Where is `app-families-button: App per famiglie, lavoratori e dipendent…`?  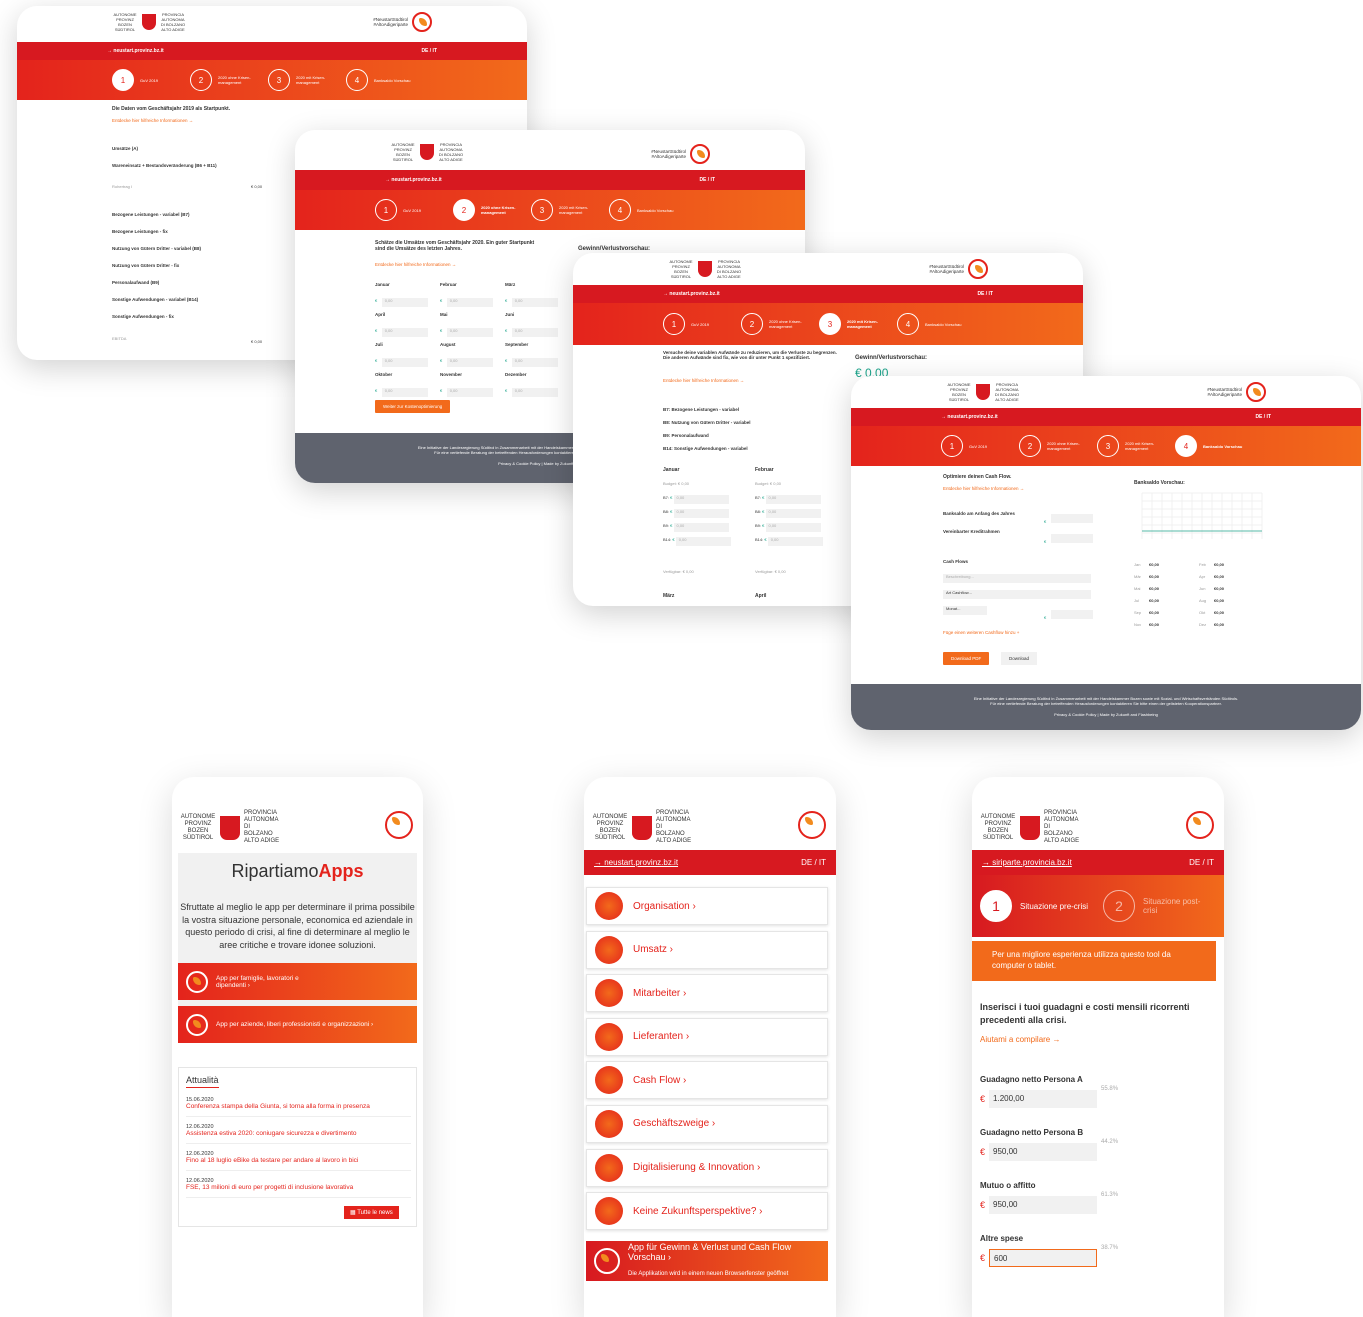 app-families-button: App per famiglie, lavoratori e dipendent… is located at coordinates (297, 981).